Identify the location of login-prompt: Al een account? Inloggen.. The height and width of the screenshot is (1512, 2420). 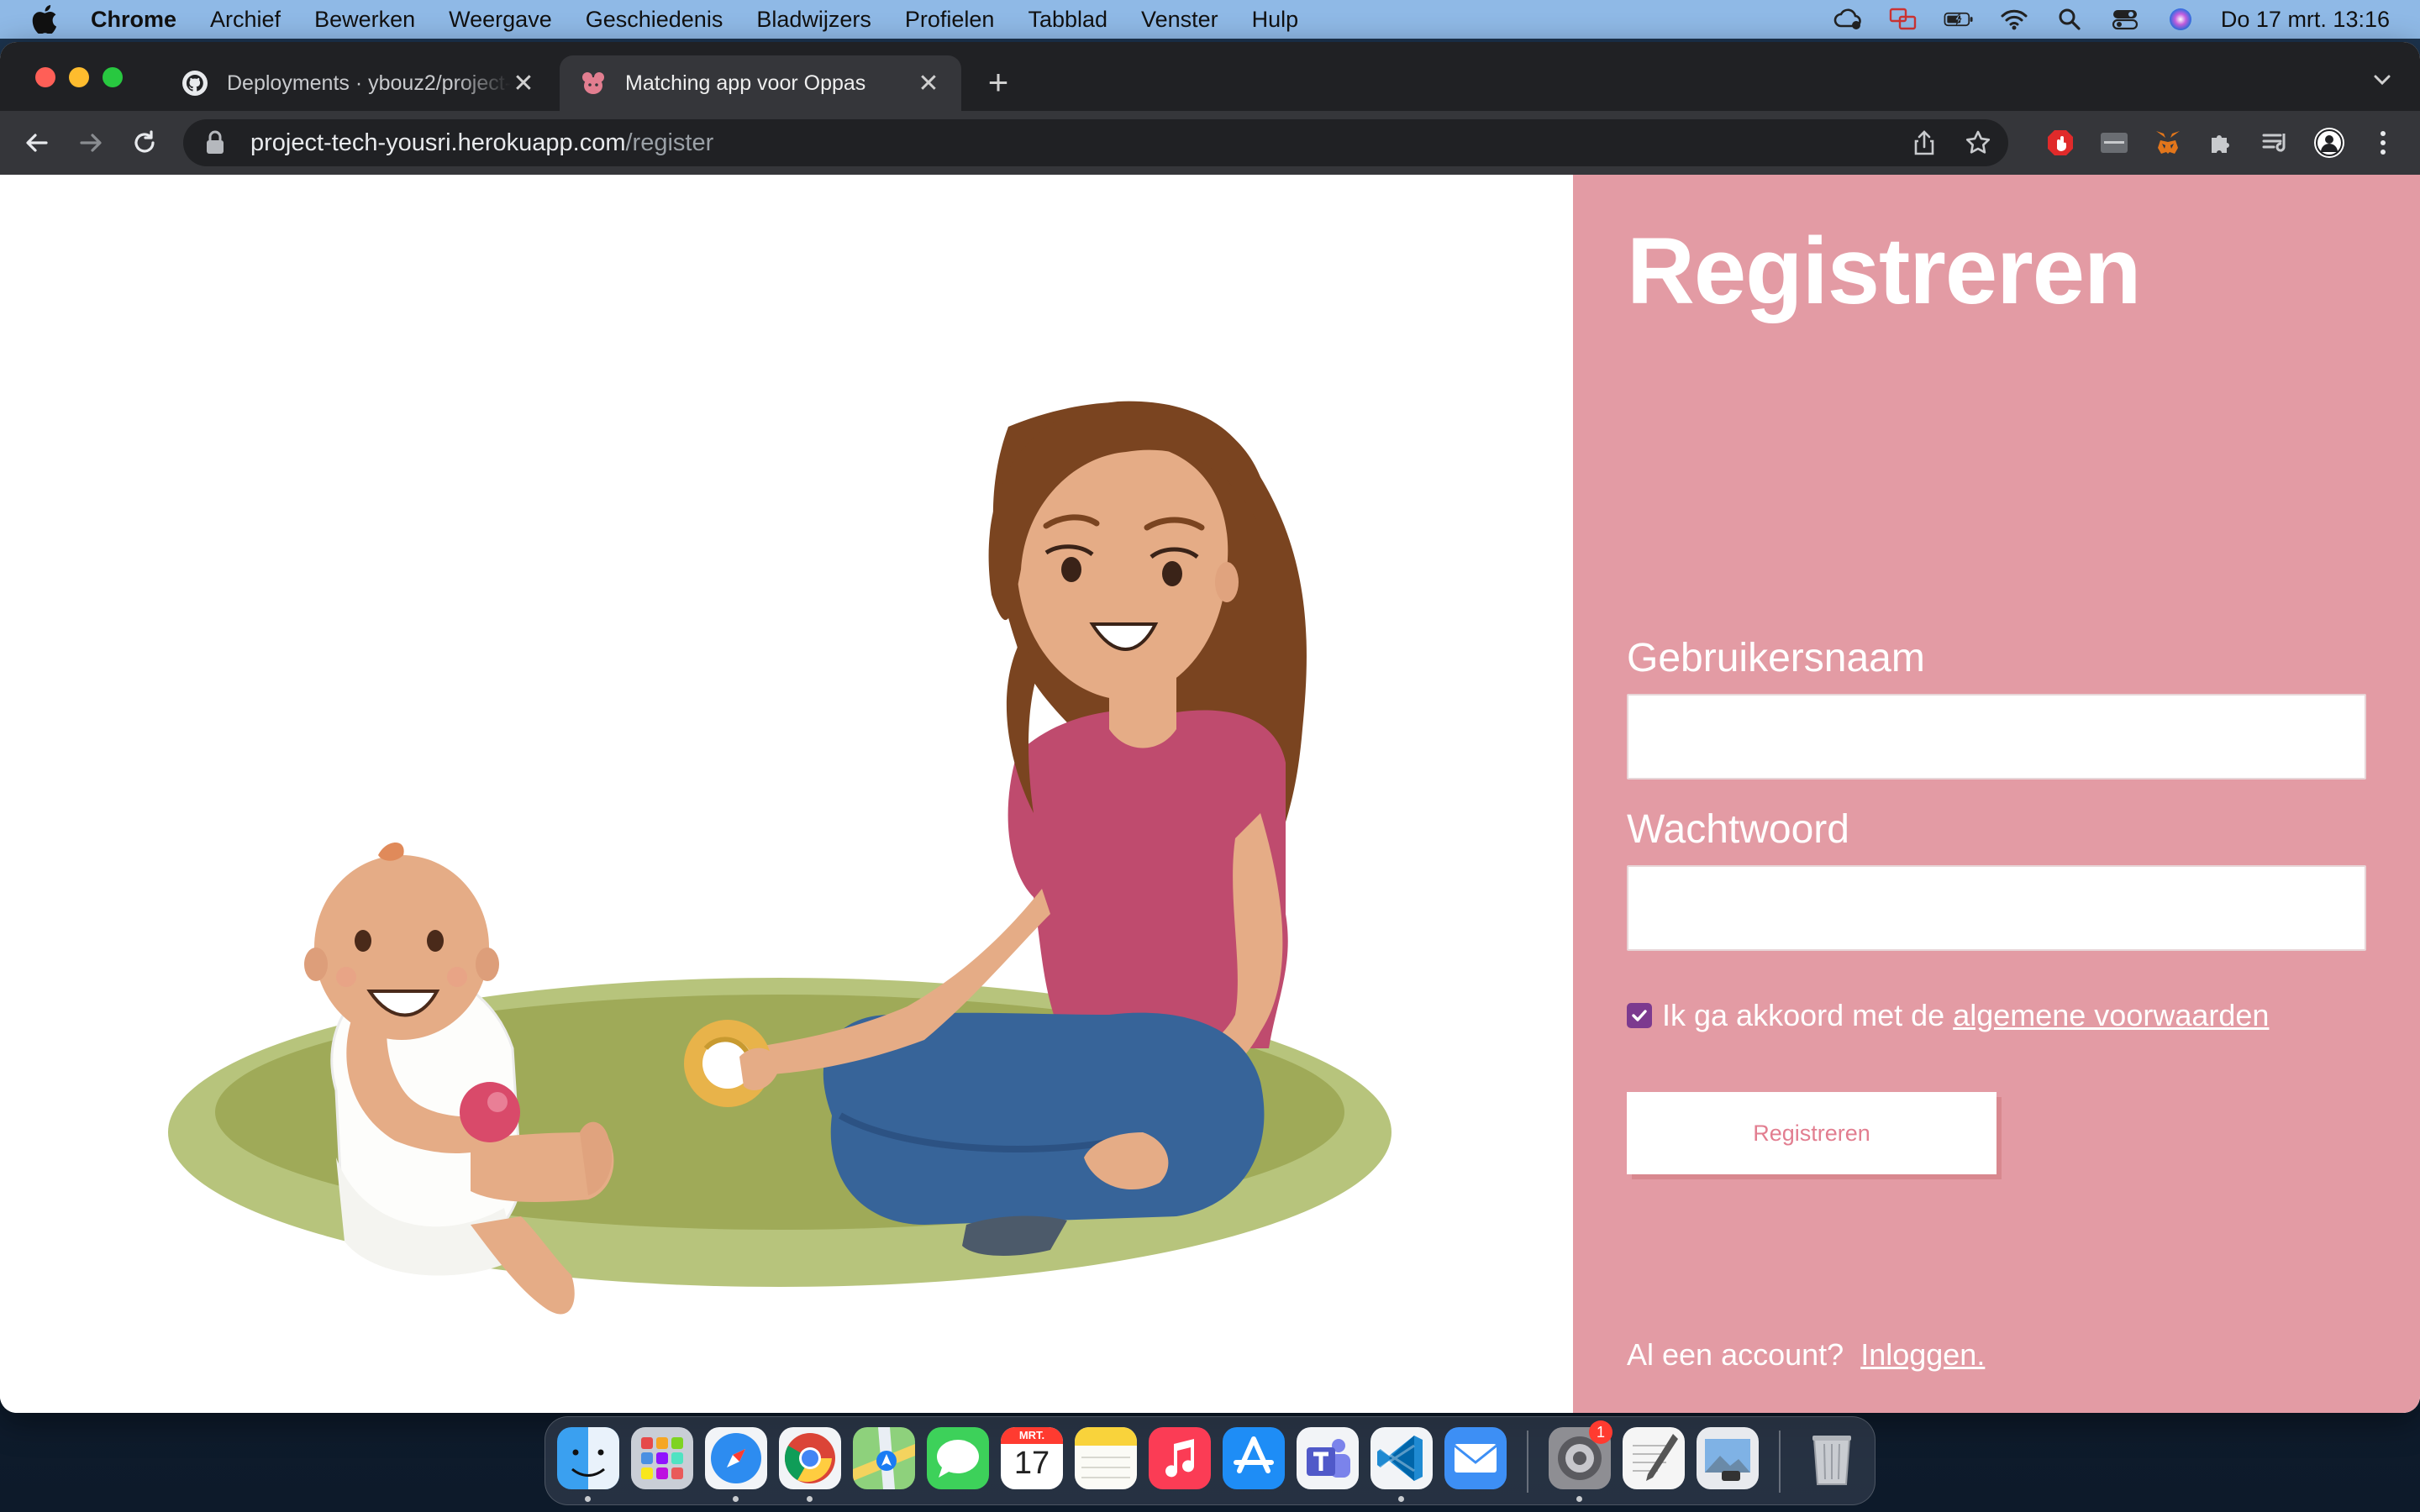
(1806, 1355).